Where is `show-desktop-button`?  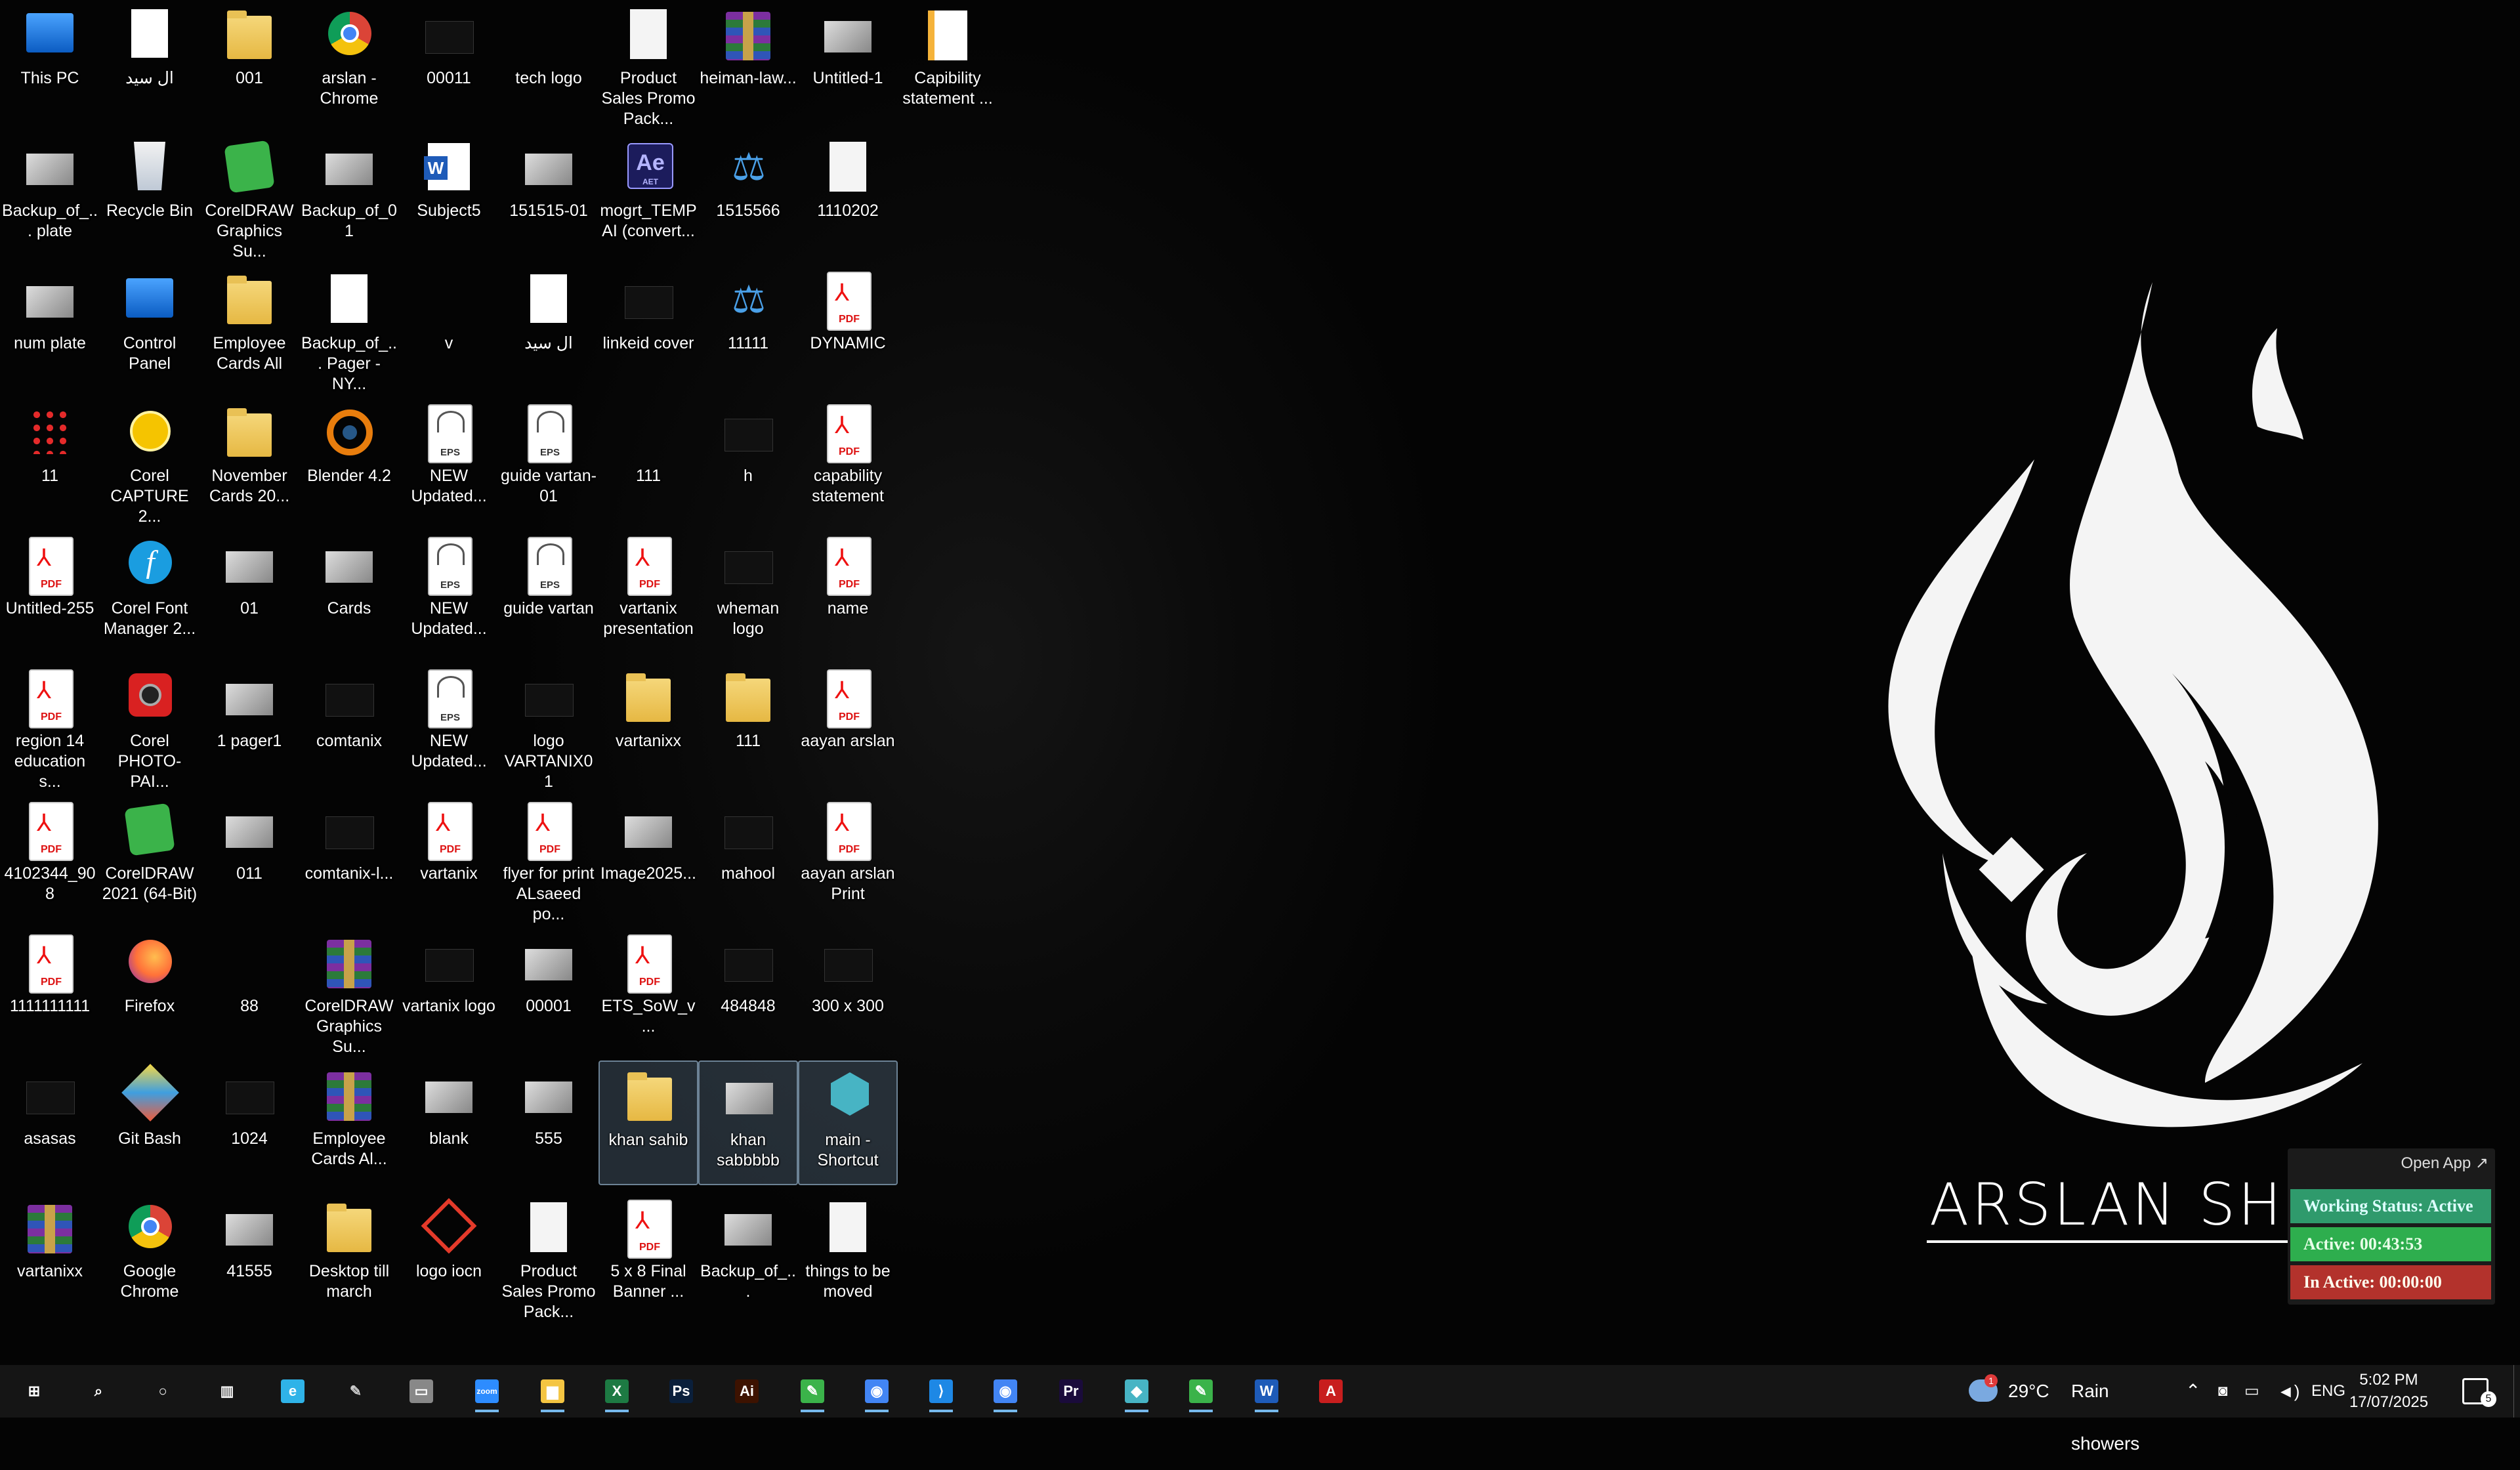 show-desktop-button is located at coordinates (2516, 1391).